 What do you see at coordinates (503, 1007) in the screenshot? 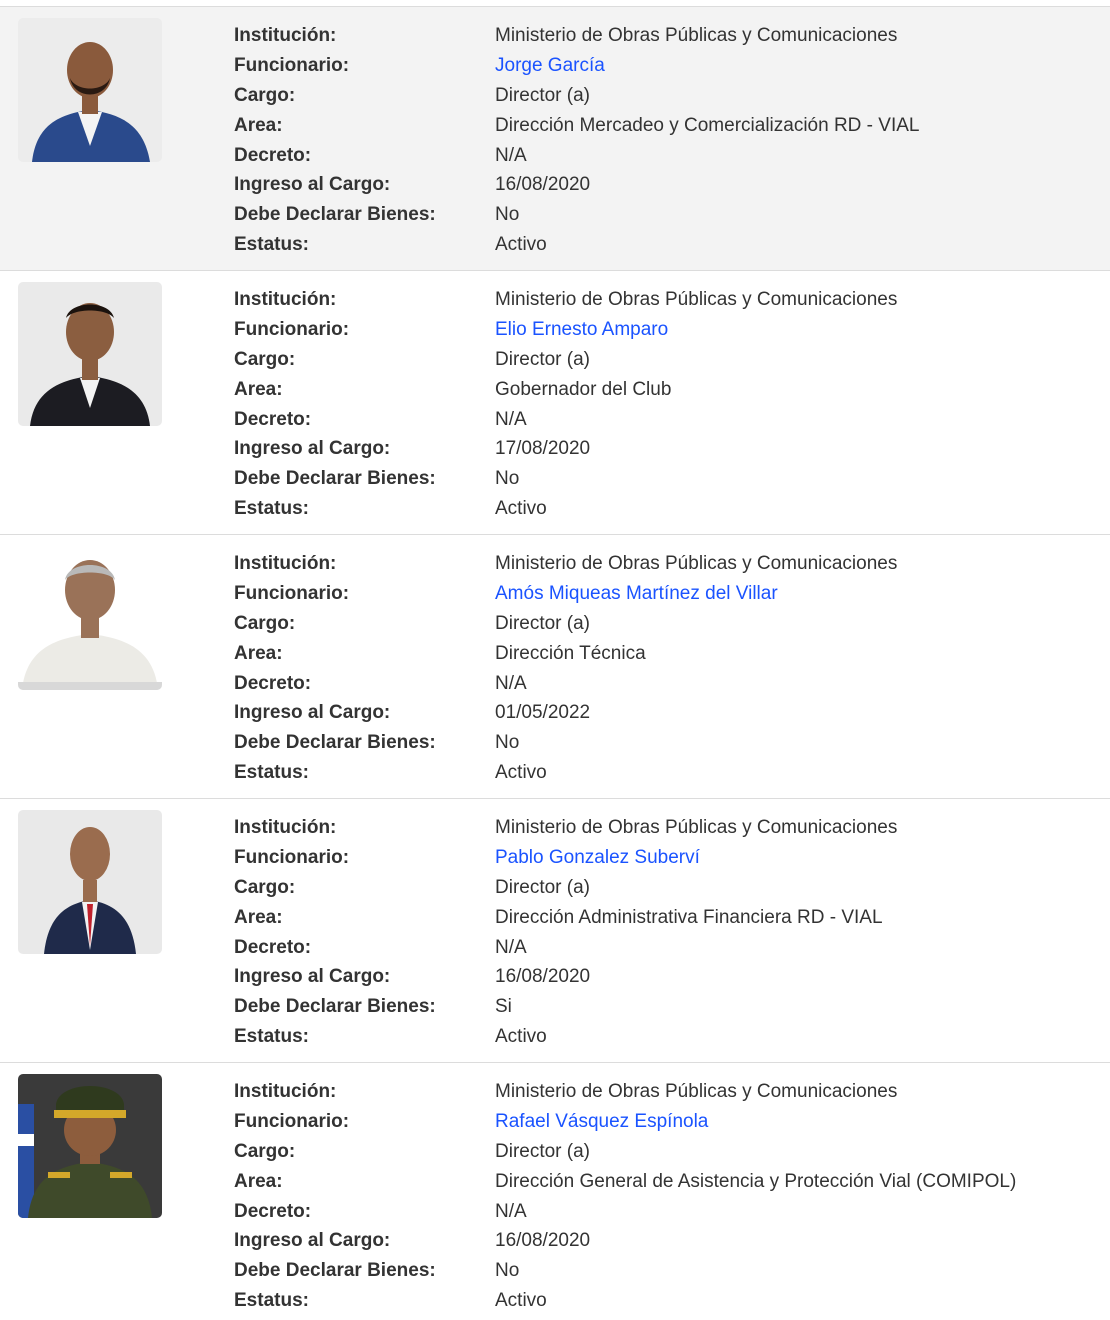
I see `declarar-value: Si` at bounding box center [503, 1007].